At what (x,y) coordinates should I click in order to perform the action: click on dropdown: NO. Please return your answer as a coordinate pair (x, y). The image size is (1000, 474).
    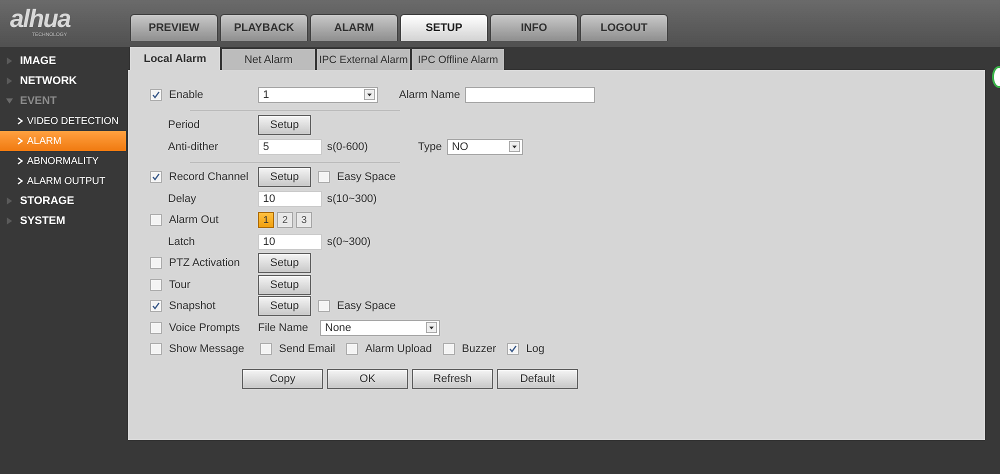
    Looking at the image, I should click on (484, 146).